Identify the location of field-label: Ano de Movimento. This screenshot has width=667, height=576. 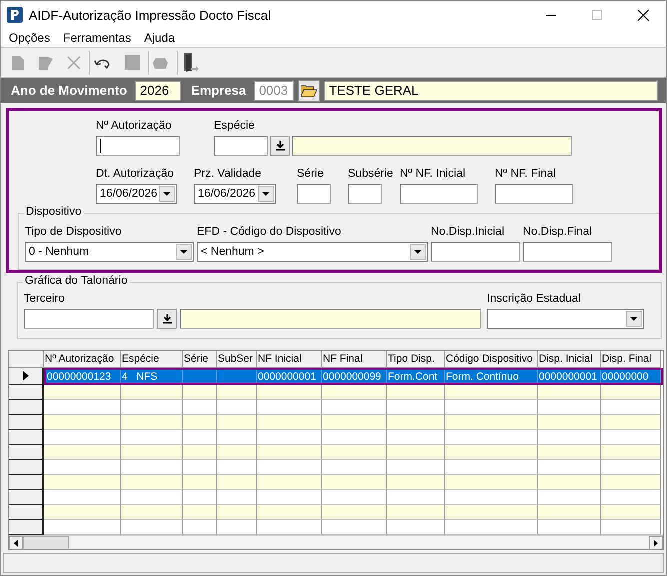
(69, 90).